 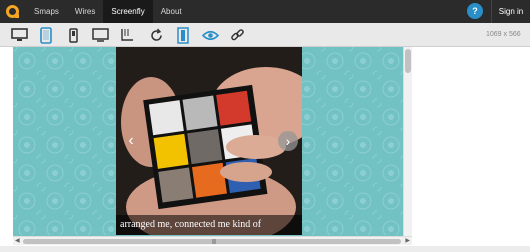 I want to click on help-button: ?, so click(x=475, y=11).